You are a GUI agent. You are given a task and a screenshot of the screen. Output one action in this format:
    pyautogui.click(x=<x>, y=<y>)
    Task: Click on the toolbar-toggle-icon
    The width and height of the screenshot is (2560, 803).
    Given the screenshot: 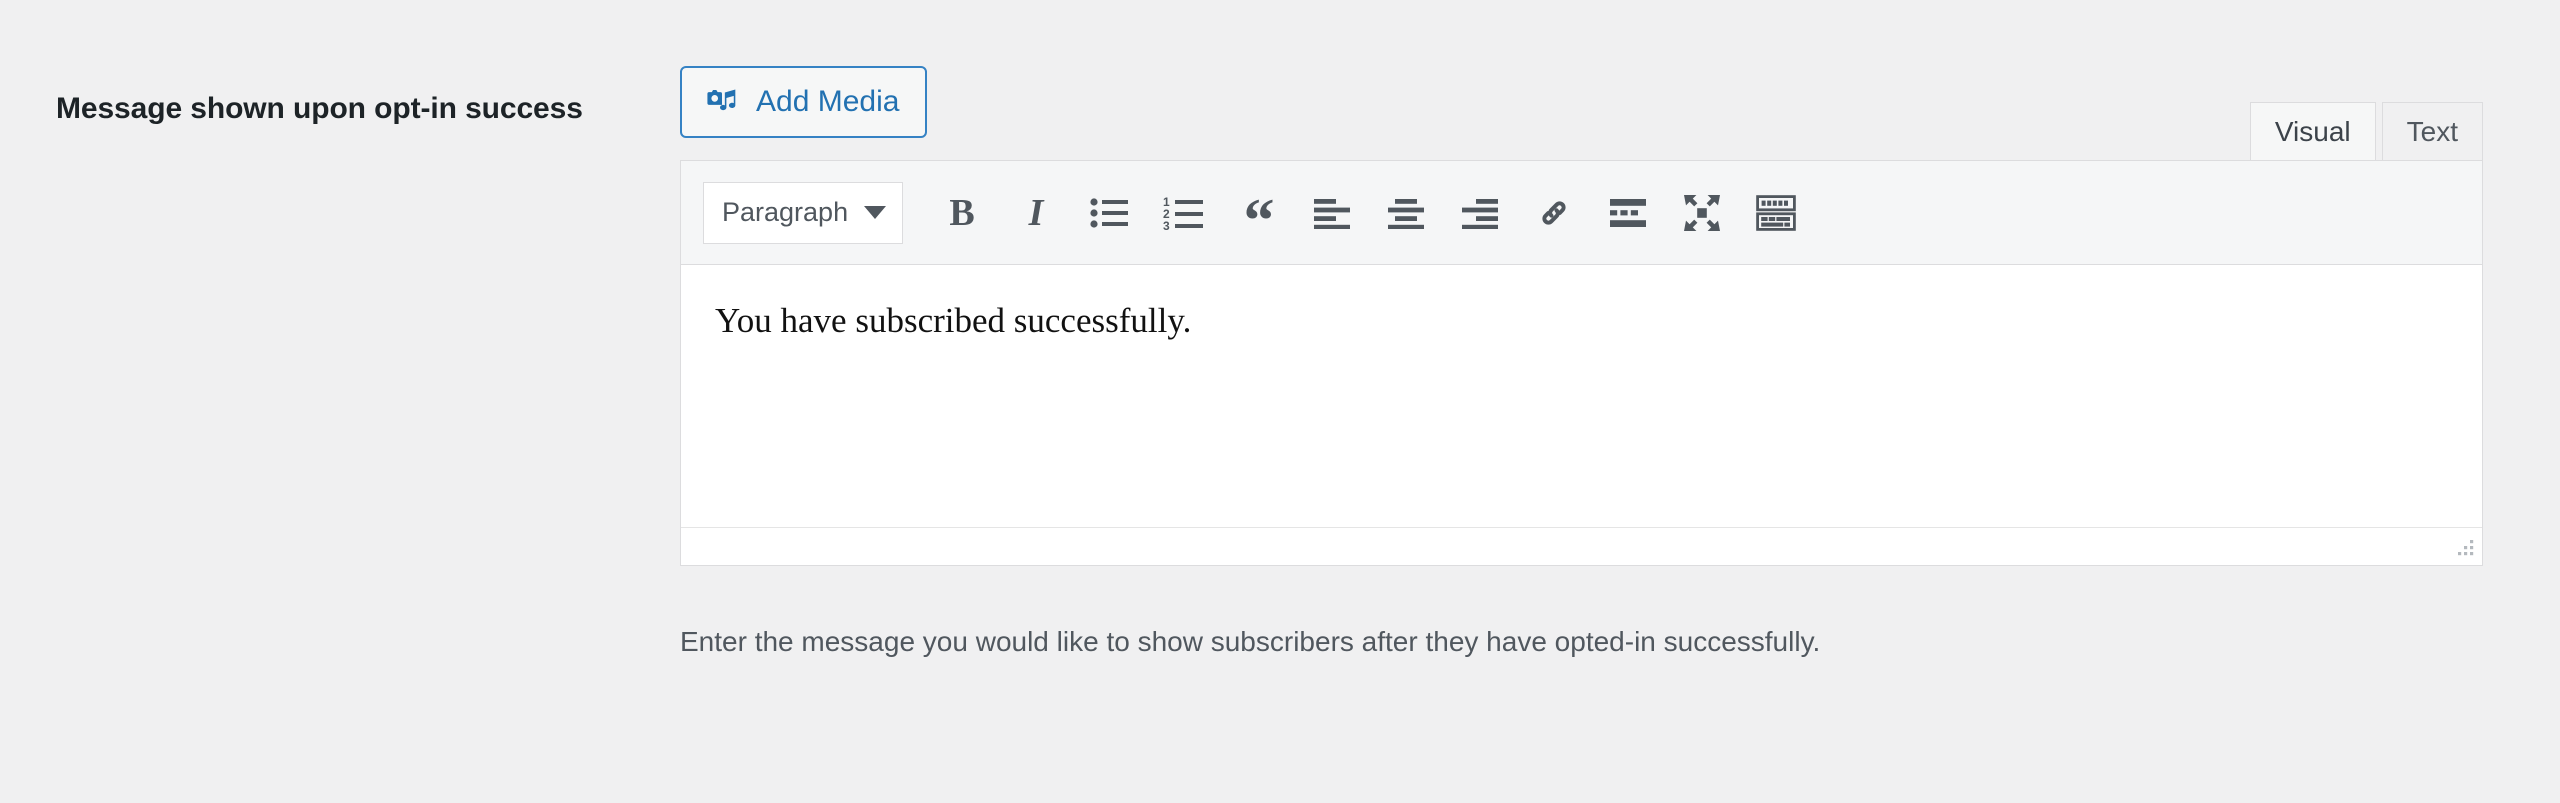 What is the action you would take?
    pyautogui.click(x=1776, y=213)
    